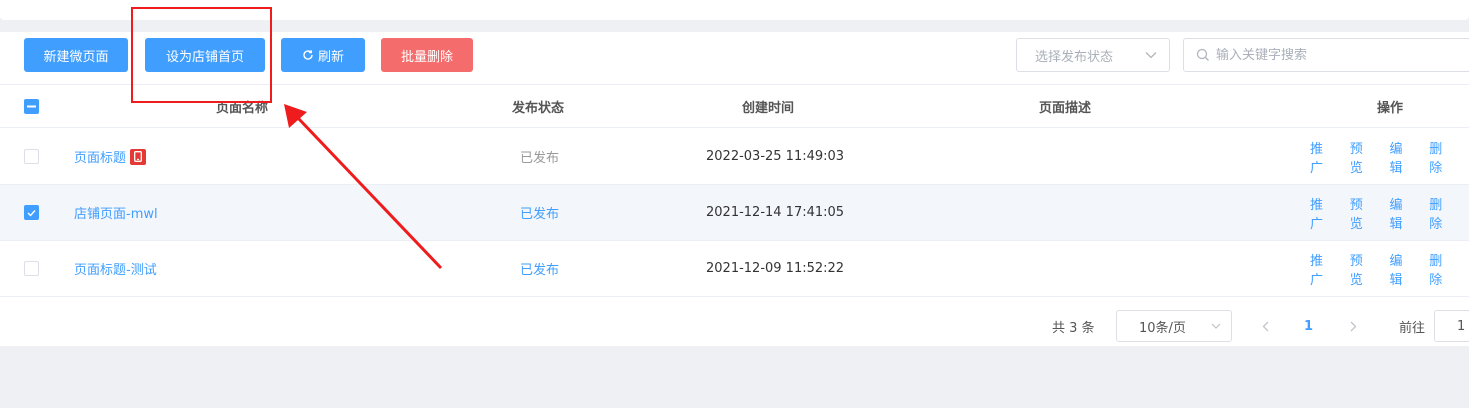 This screenshot has width=1469, height=408. What do you see at coordinates (115, 268) in the screenshot?
I see `page-name-link: 页面标题-测试` at bounding box center [115, 268].